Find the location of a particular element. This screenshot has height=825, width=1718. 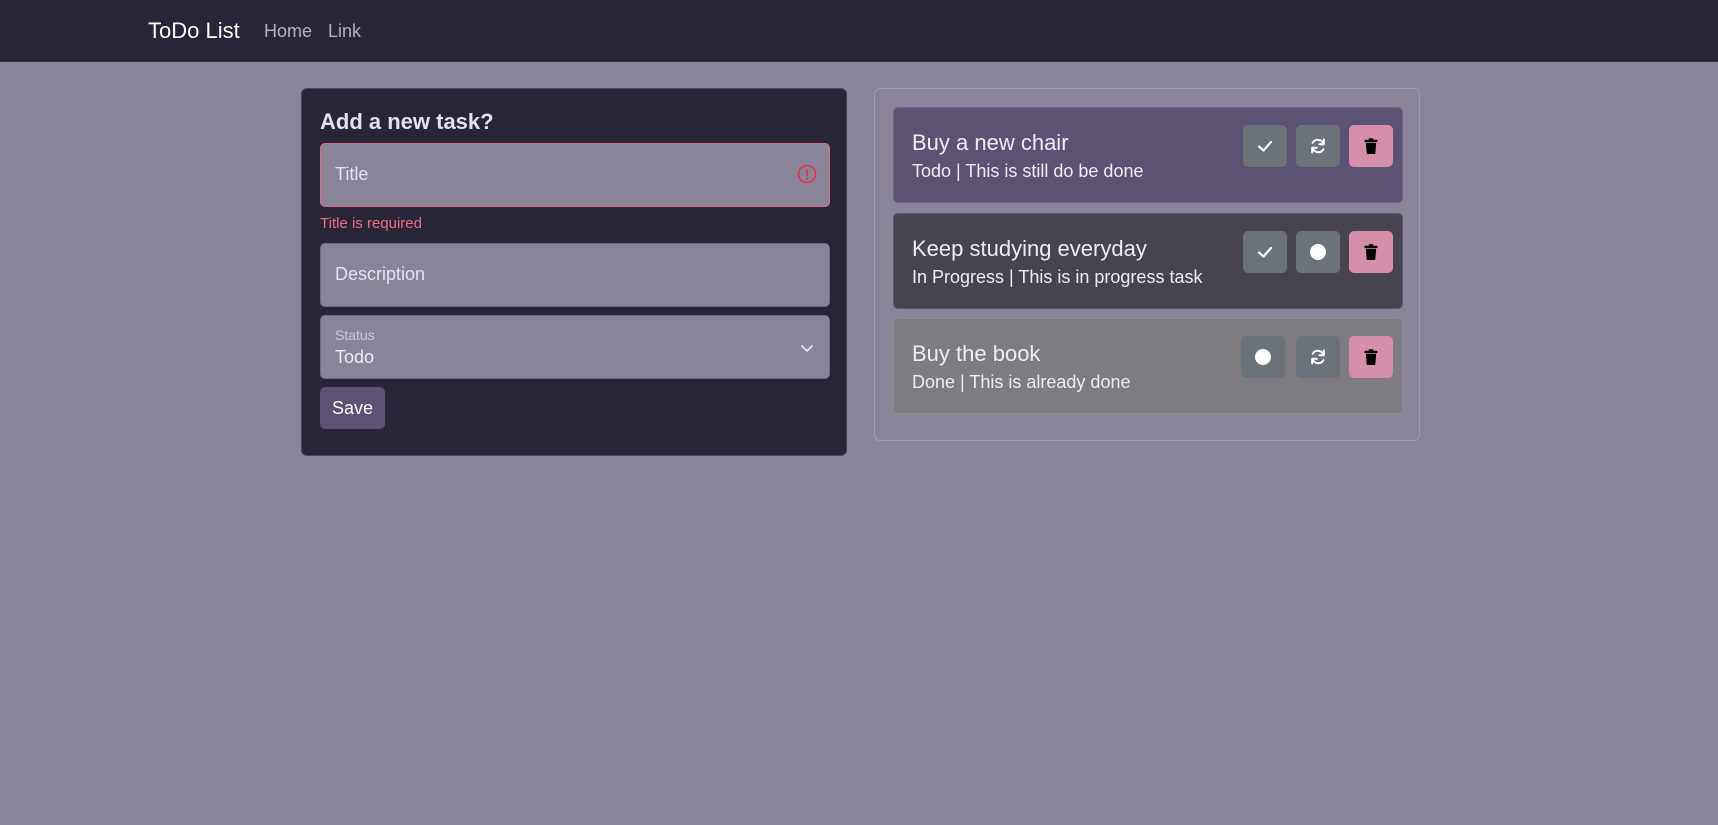

chevron-down-icon is located at coordinates (807, 348).